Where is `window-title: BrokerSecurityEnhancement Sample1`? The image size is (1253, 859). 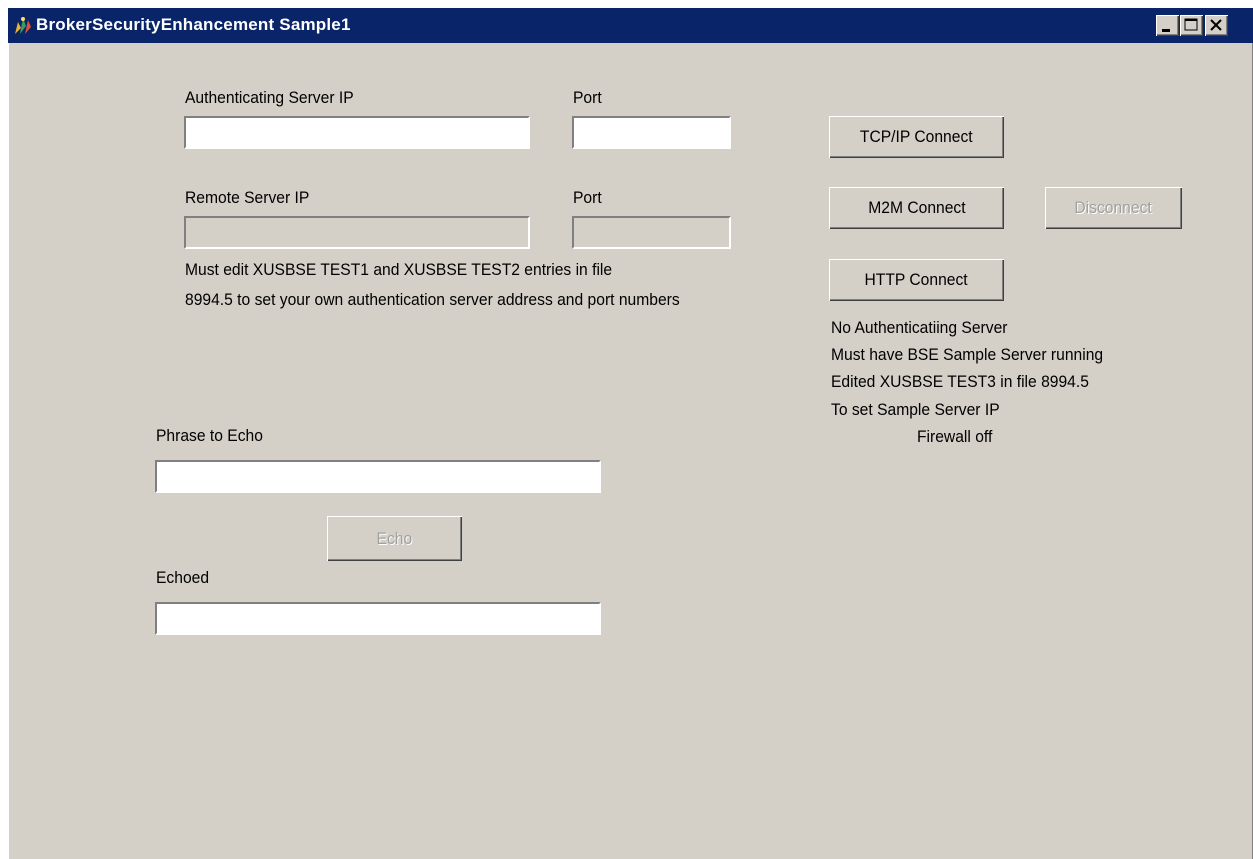
window-title: BrokerSecurityEnhancement Sample1 is located at coordinates (193, 24).